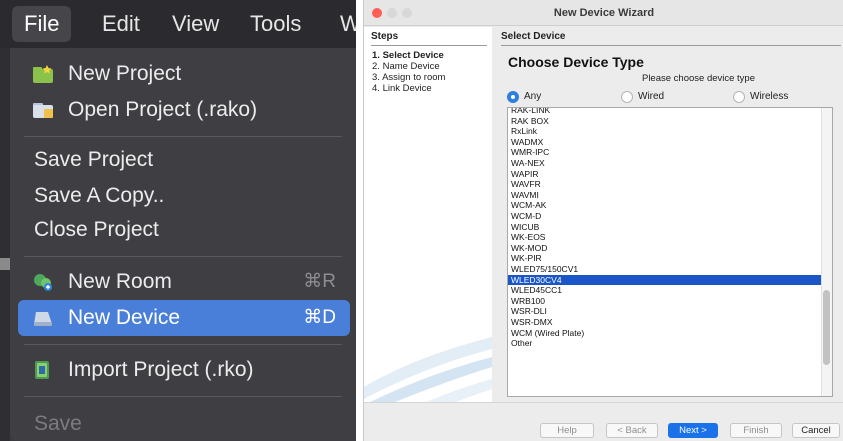  Describe the element at coordinates (195, 24) in the screenshot. I see `menu-view: View` at that location.